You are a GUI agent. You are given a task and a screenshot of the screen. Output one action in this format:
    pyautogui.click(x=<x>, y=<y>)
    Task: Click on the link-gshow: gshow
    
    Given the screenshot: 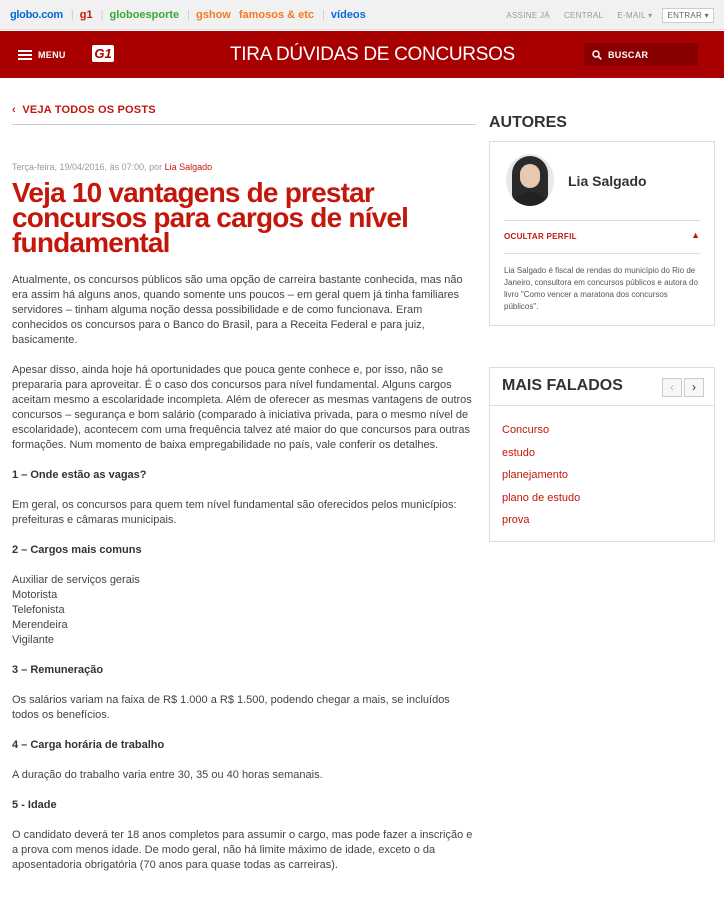 What is the action you would take?
    pyautogui.click(x=213, y=15)
    